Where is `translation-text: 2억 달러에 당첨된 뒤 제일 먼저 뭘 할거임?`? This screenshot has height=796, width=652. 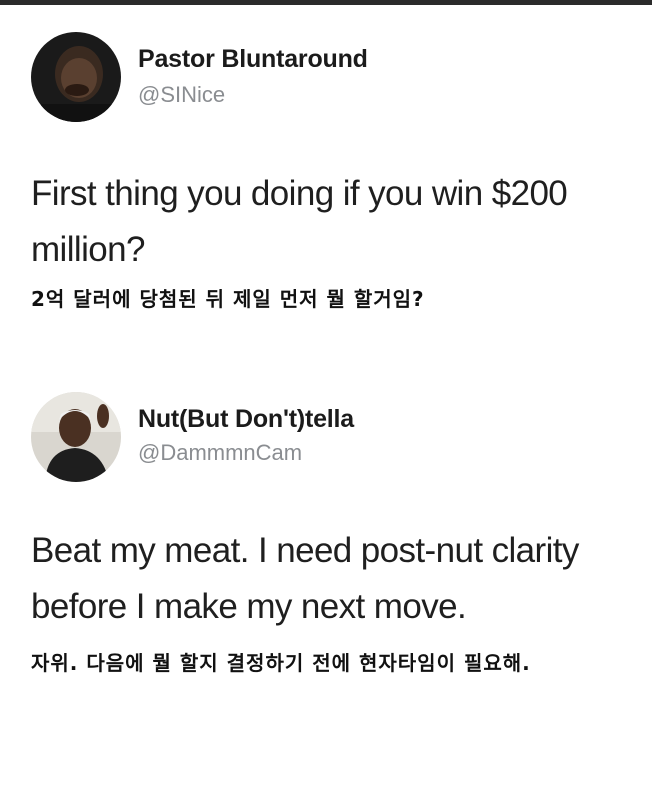 translation-text: 2억 달러에 당첨된 뒤 제일 먼저 뭘 할거임? is located at coordinates (228, 299).